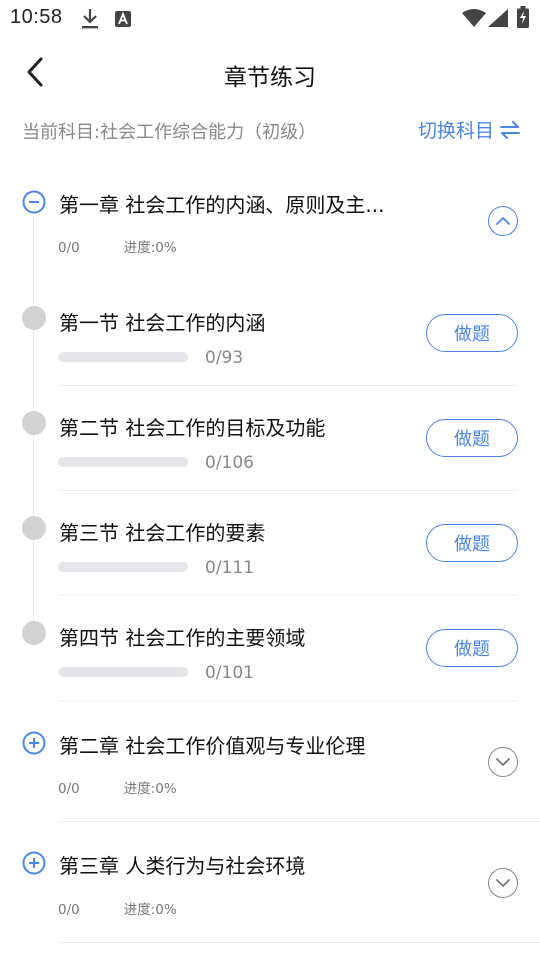 Image resolution: width=540 pixels, height=960 pixels. What do you see at coordinates (162, 323) in the screenshot?
I see `section-title: 第一节 社会工作的内涵` at bounding box center [162, 323].